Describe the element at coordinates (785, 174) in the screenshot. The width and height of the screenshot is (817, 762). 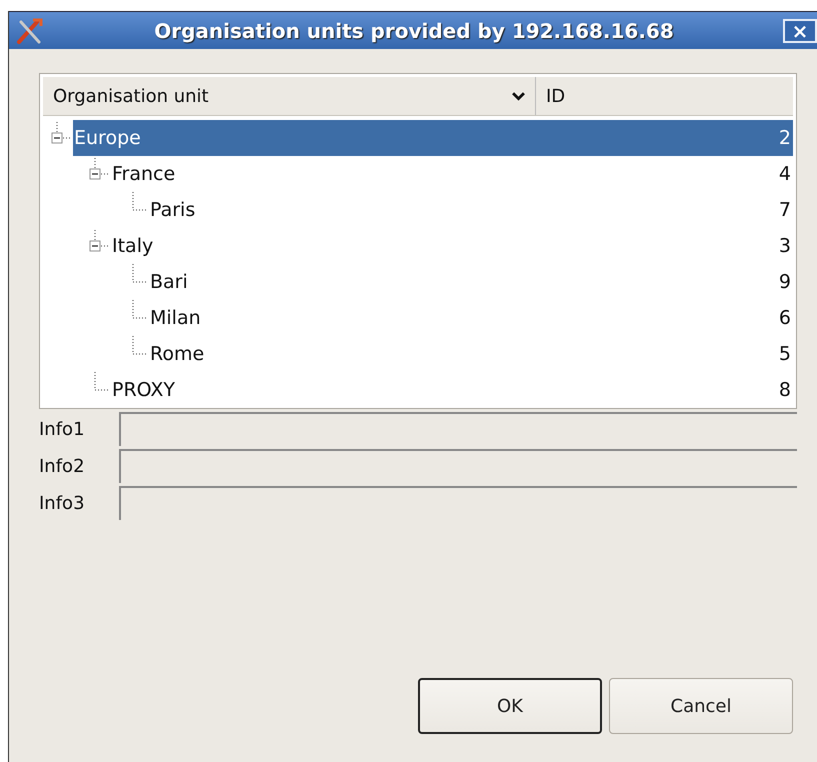
I see `unit-id: 4` at that location.